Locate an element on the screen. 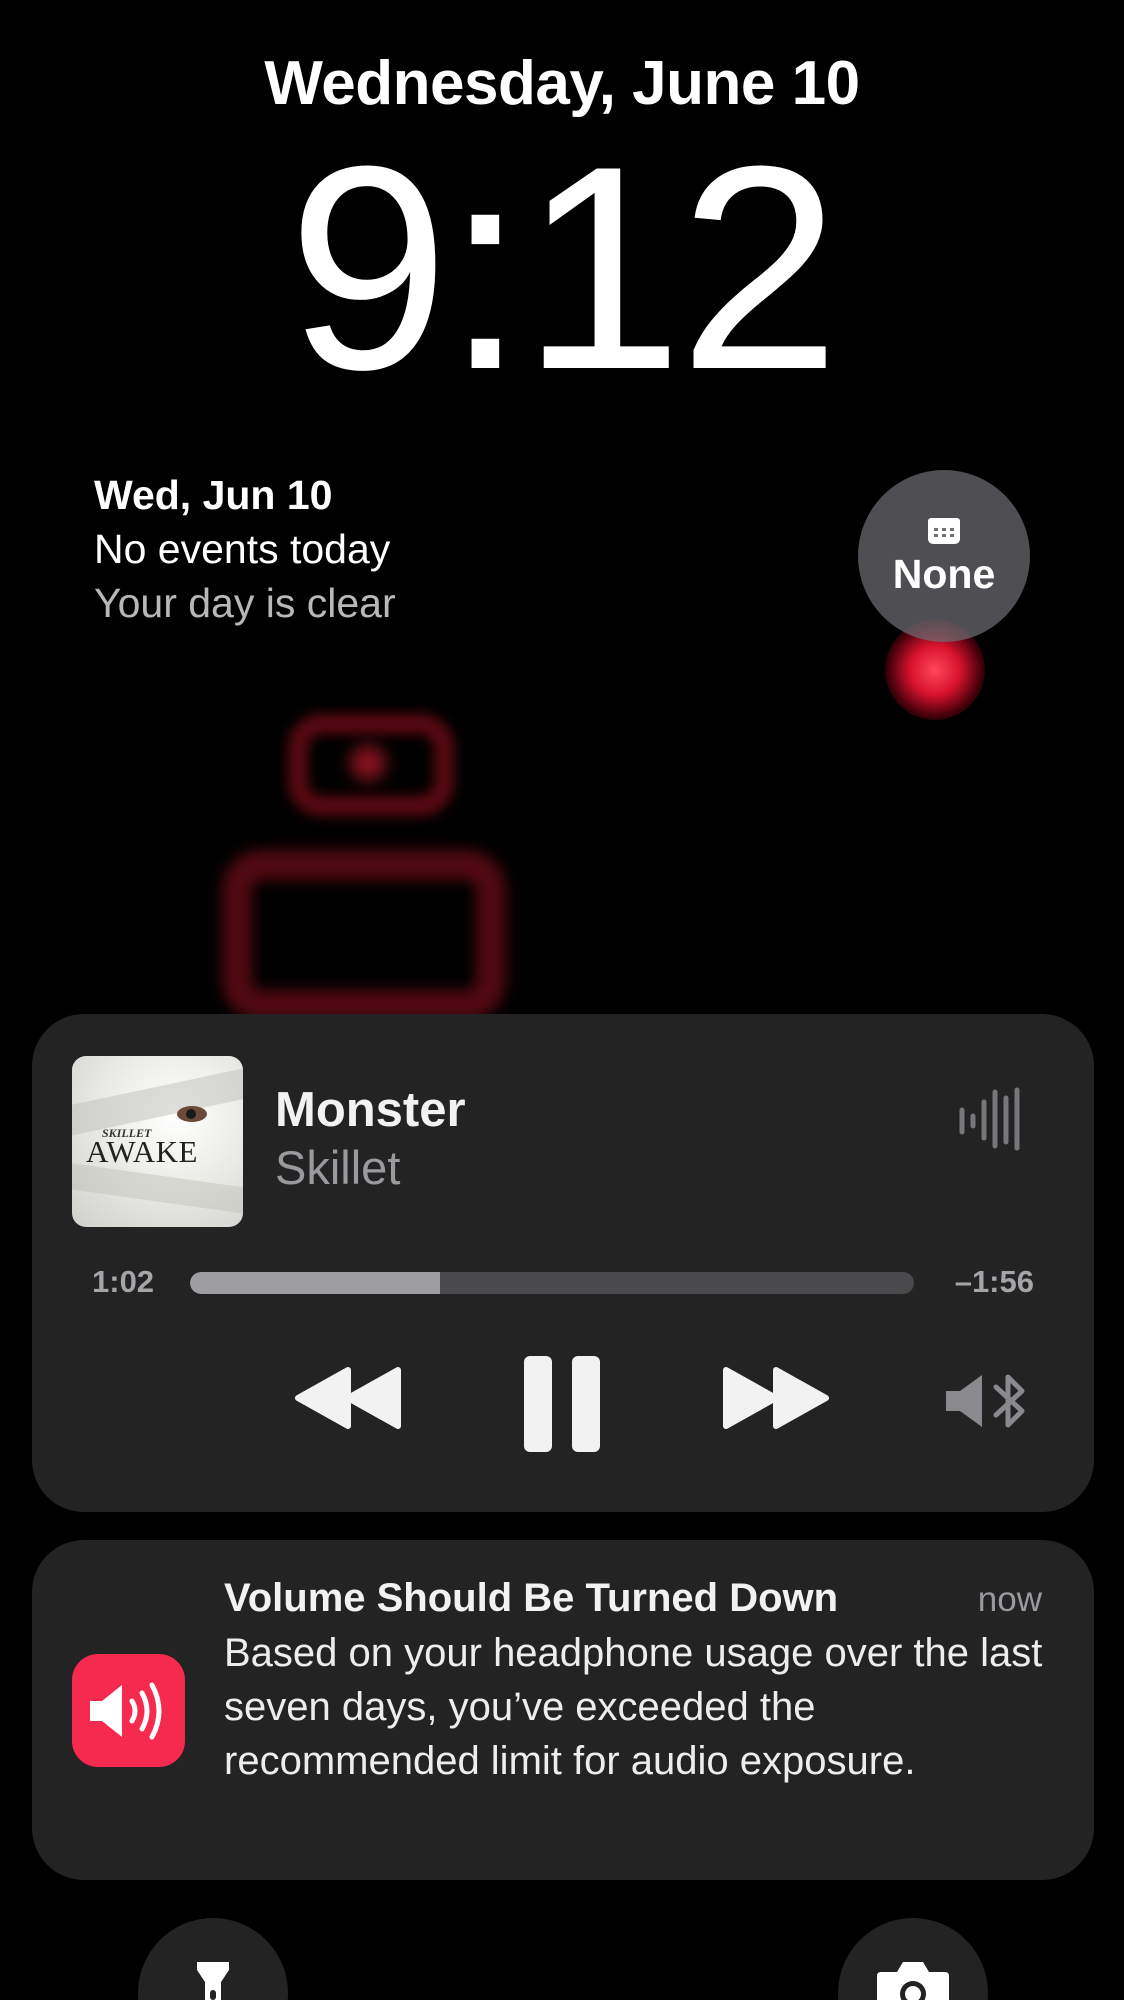  wallpaper-glow-dot is located at coordinates (368, 763).